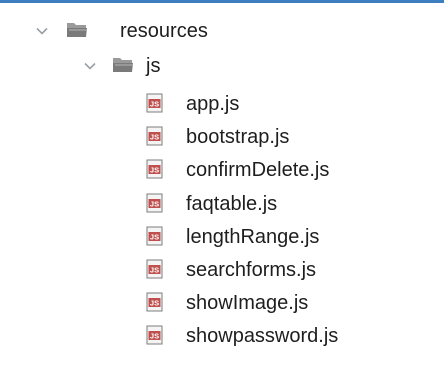 This screenshot has height=368, width=444. Describe the element at coordinates (253, 236) in the screenshot. I see `tree-item-label: lengthRange.js` at that location.